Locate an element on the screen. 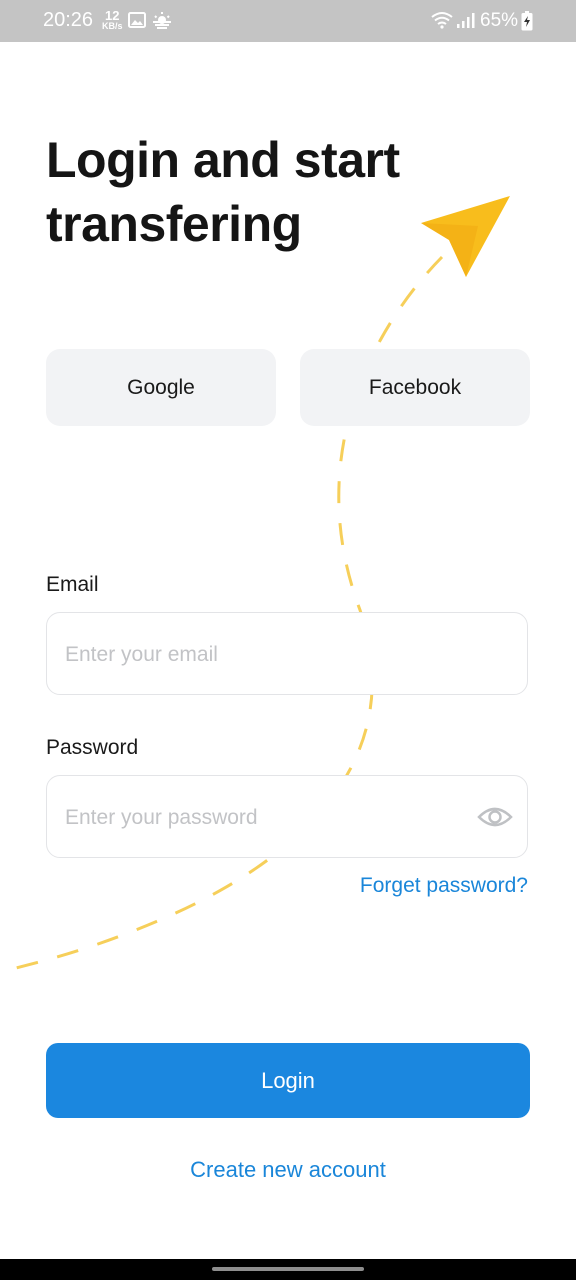  password-field-container is located at coordinates (287, 817).